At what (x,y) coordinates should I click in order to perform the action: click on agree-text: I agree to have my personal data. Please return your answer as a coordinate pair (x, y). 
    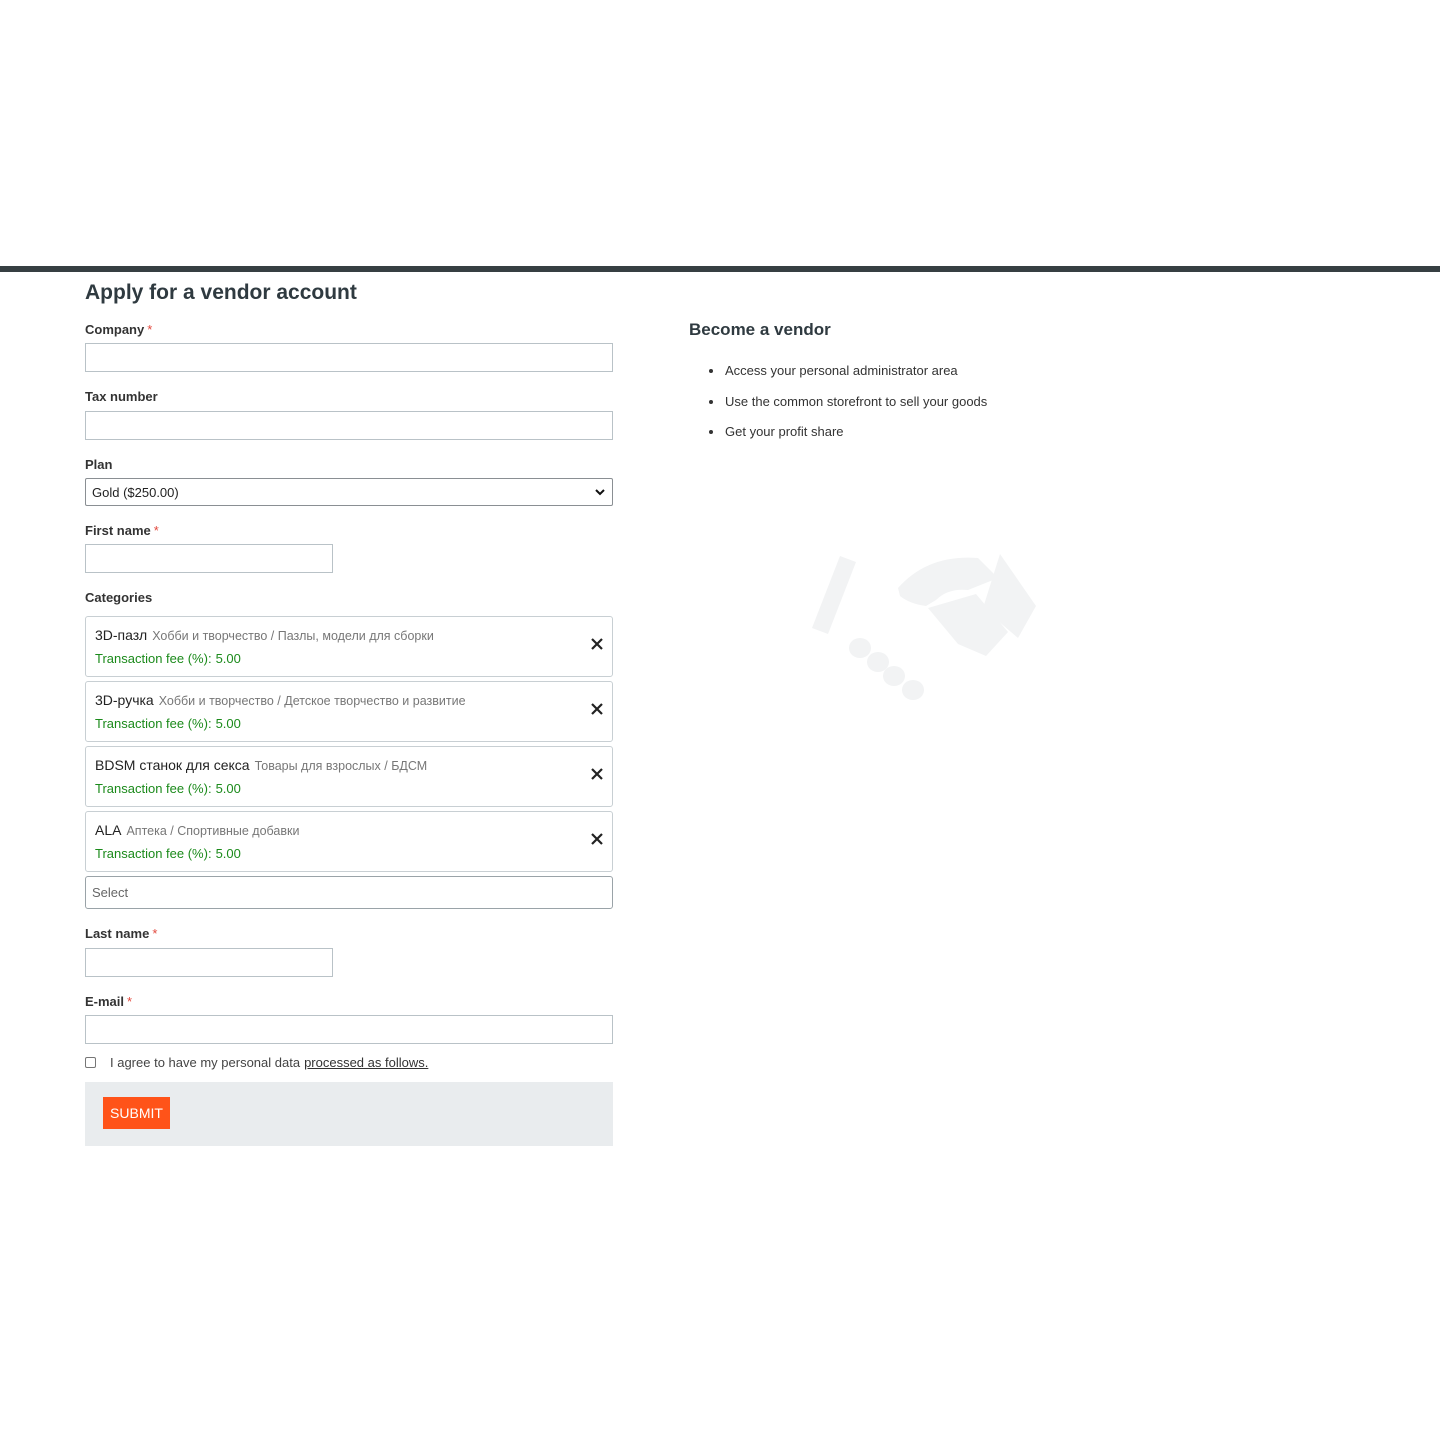
    Looking at the image, I should click on (205, 1062).